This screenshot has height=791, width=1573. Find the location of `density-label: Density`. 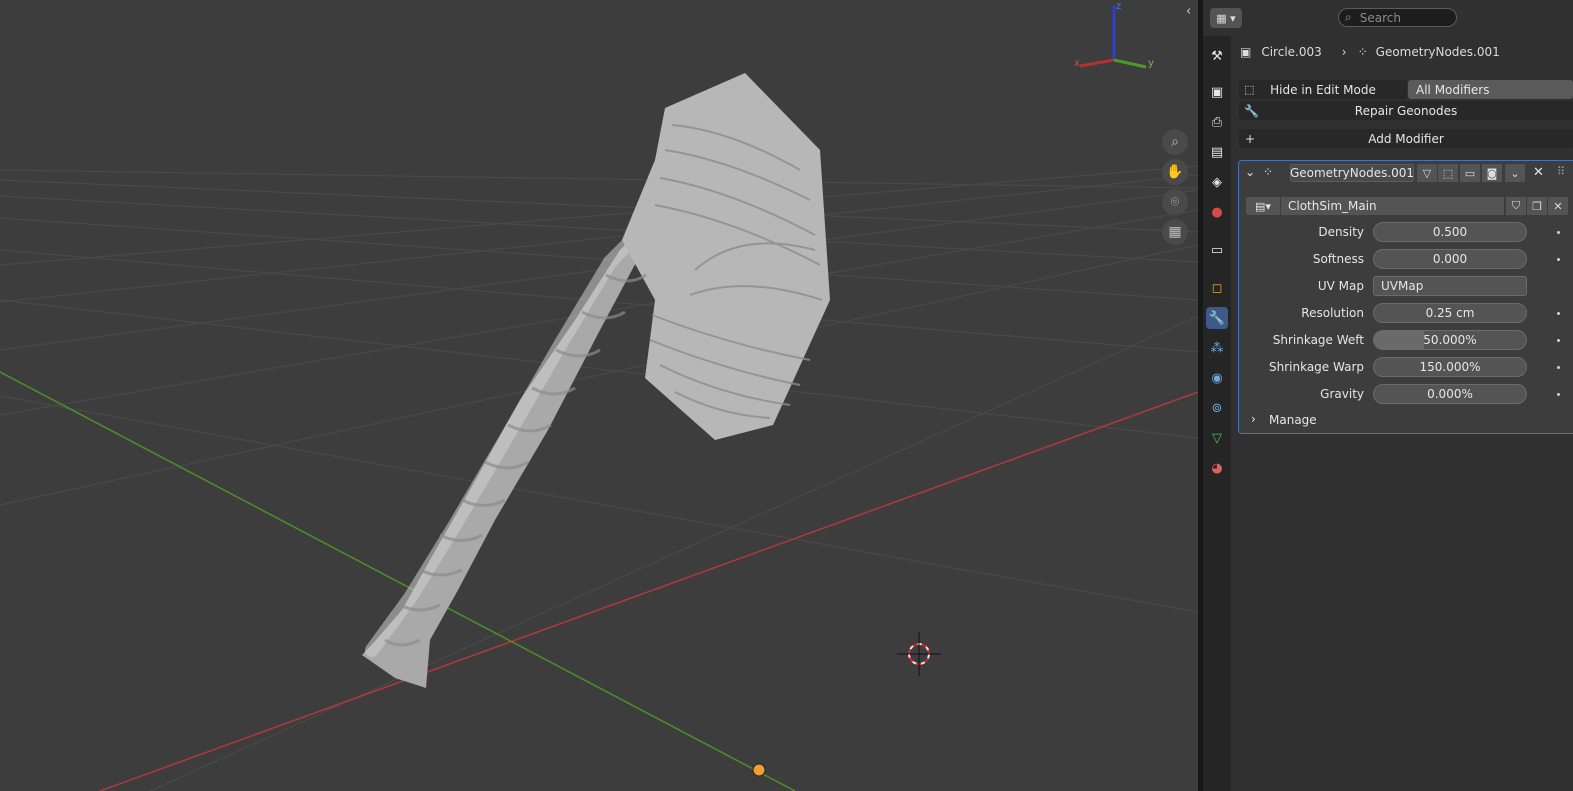

density-label: Density is located at coordinates (1341, 232).